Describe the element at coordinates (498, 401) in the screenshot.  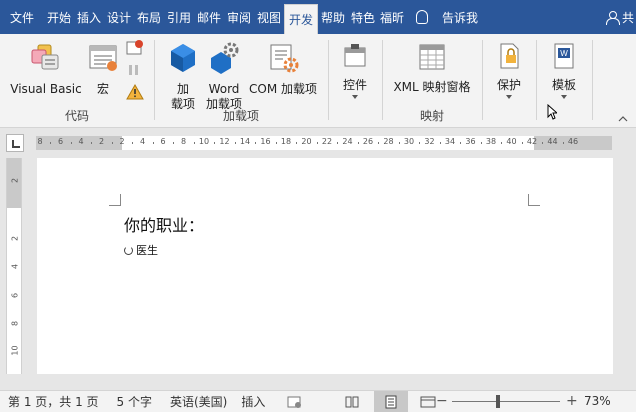
I see `zoom-slider-thumb` at that location.